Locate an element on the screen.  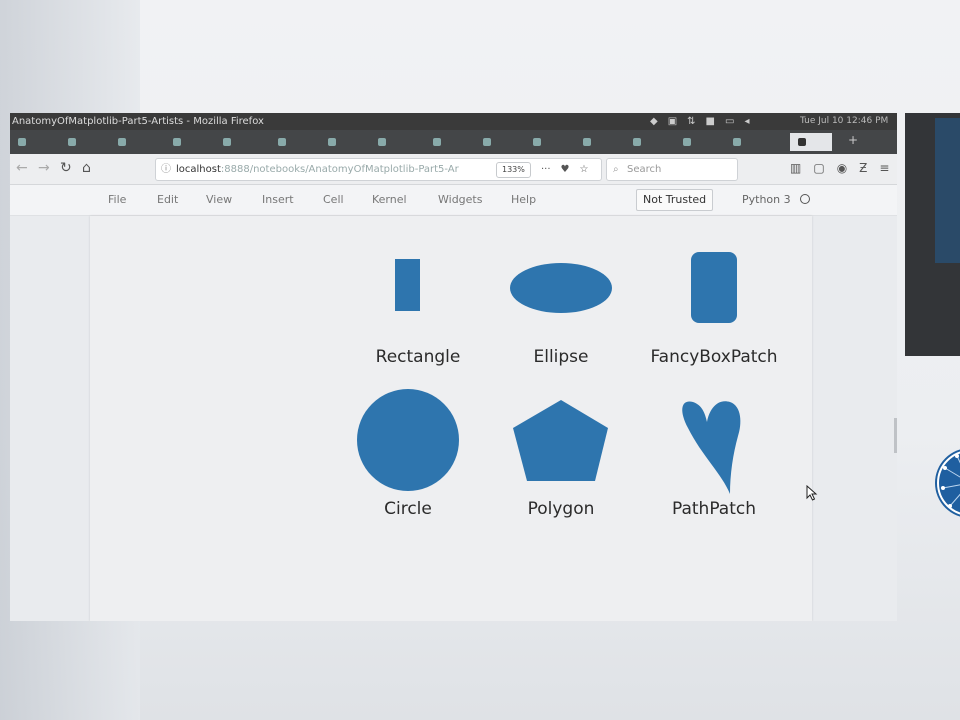
path-patch is located at coordinates (711, 447).